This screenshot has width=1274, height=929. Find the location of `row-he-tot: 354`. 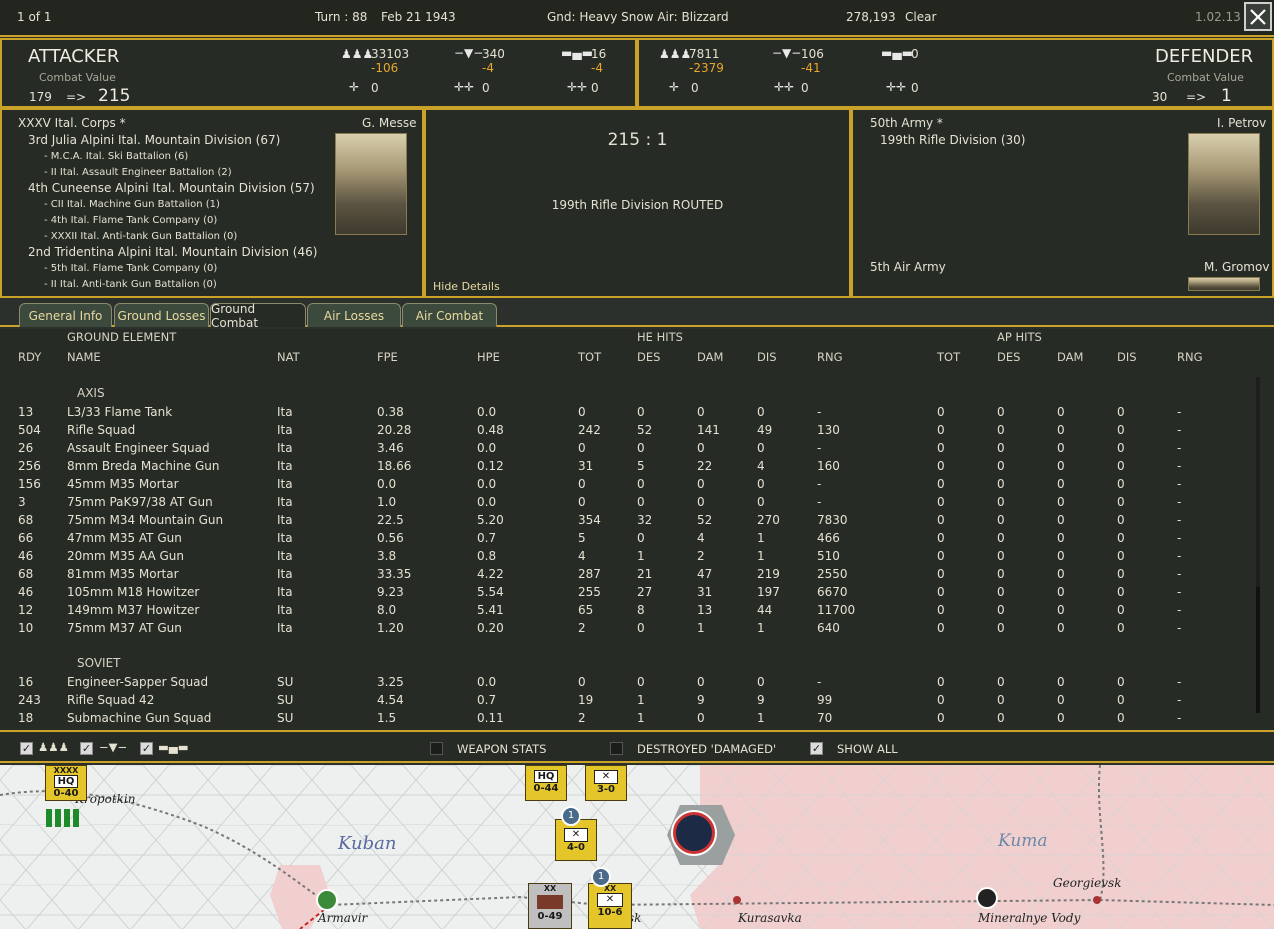

row-he-tot: 354 is located at coordinates (589, 520).